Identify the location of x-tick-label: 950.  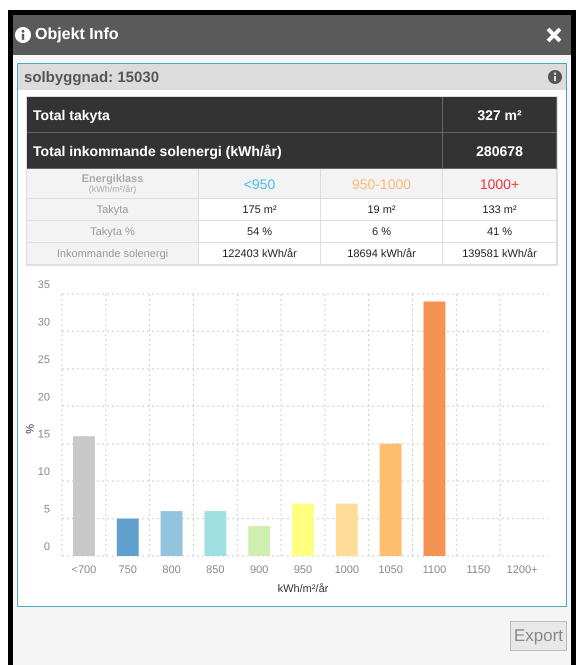
(303, 570).